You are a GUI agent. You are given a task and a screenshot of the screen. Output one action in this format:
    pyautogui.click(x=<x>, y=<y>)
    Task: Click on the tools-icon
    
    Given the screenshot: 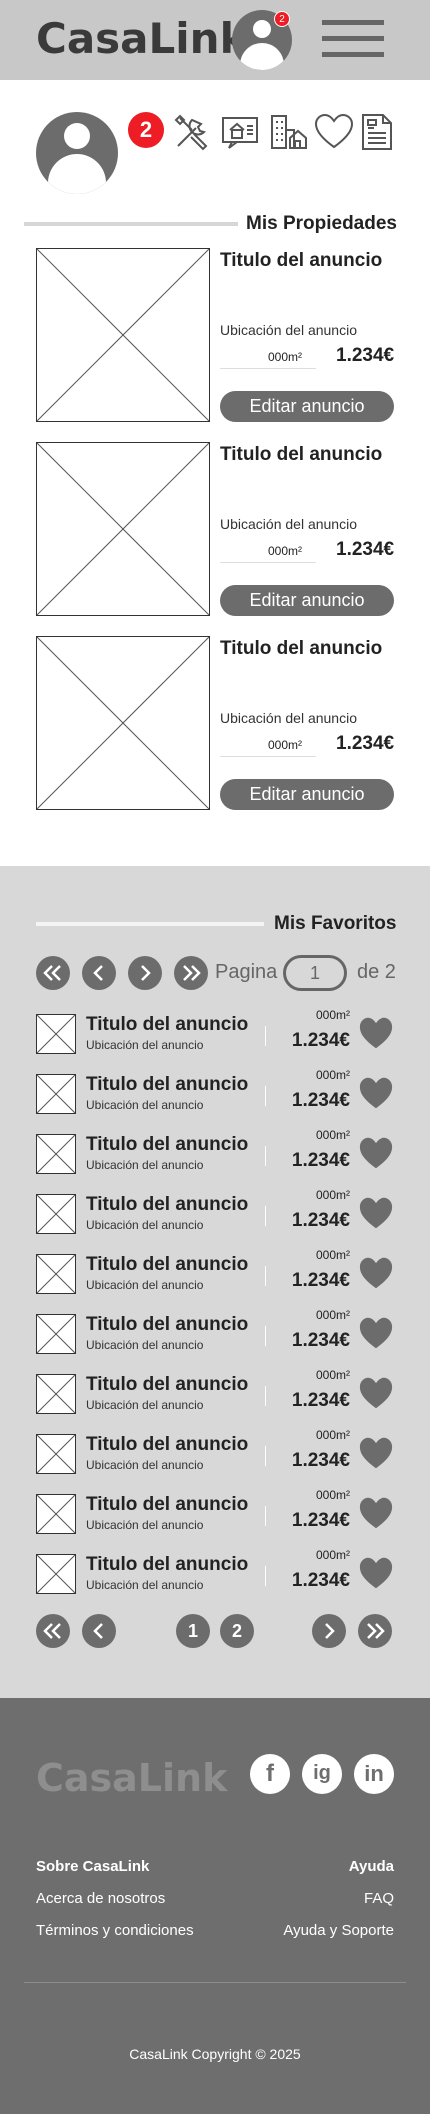 What is the action you would take?
    pyautogui.click(x=192, y=132)
    